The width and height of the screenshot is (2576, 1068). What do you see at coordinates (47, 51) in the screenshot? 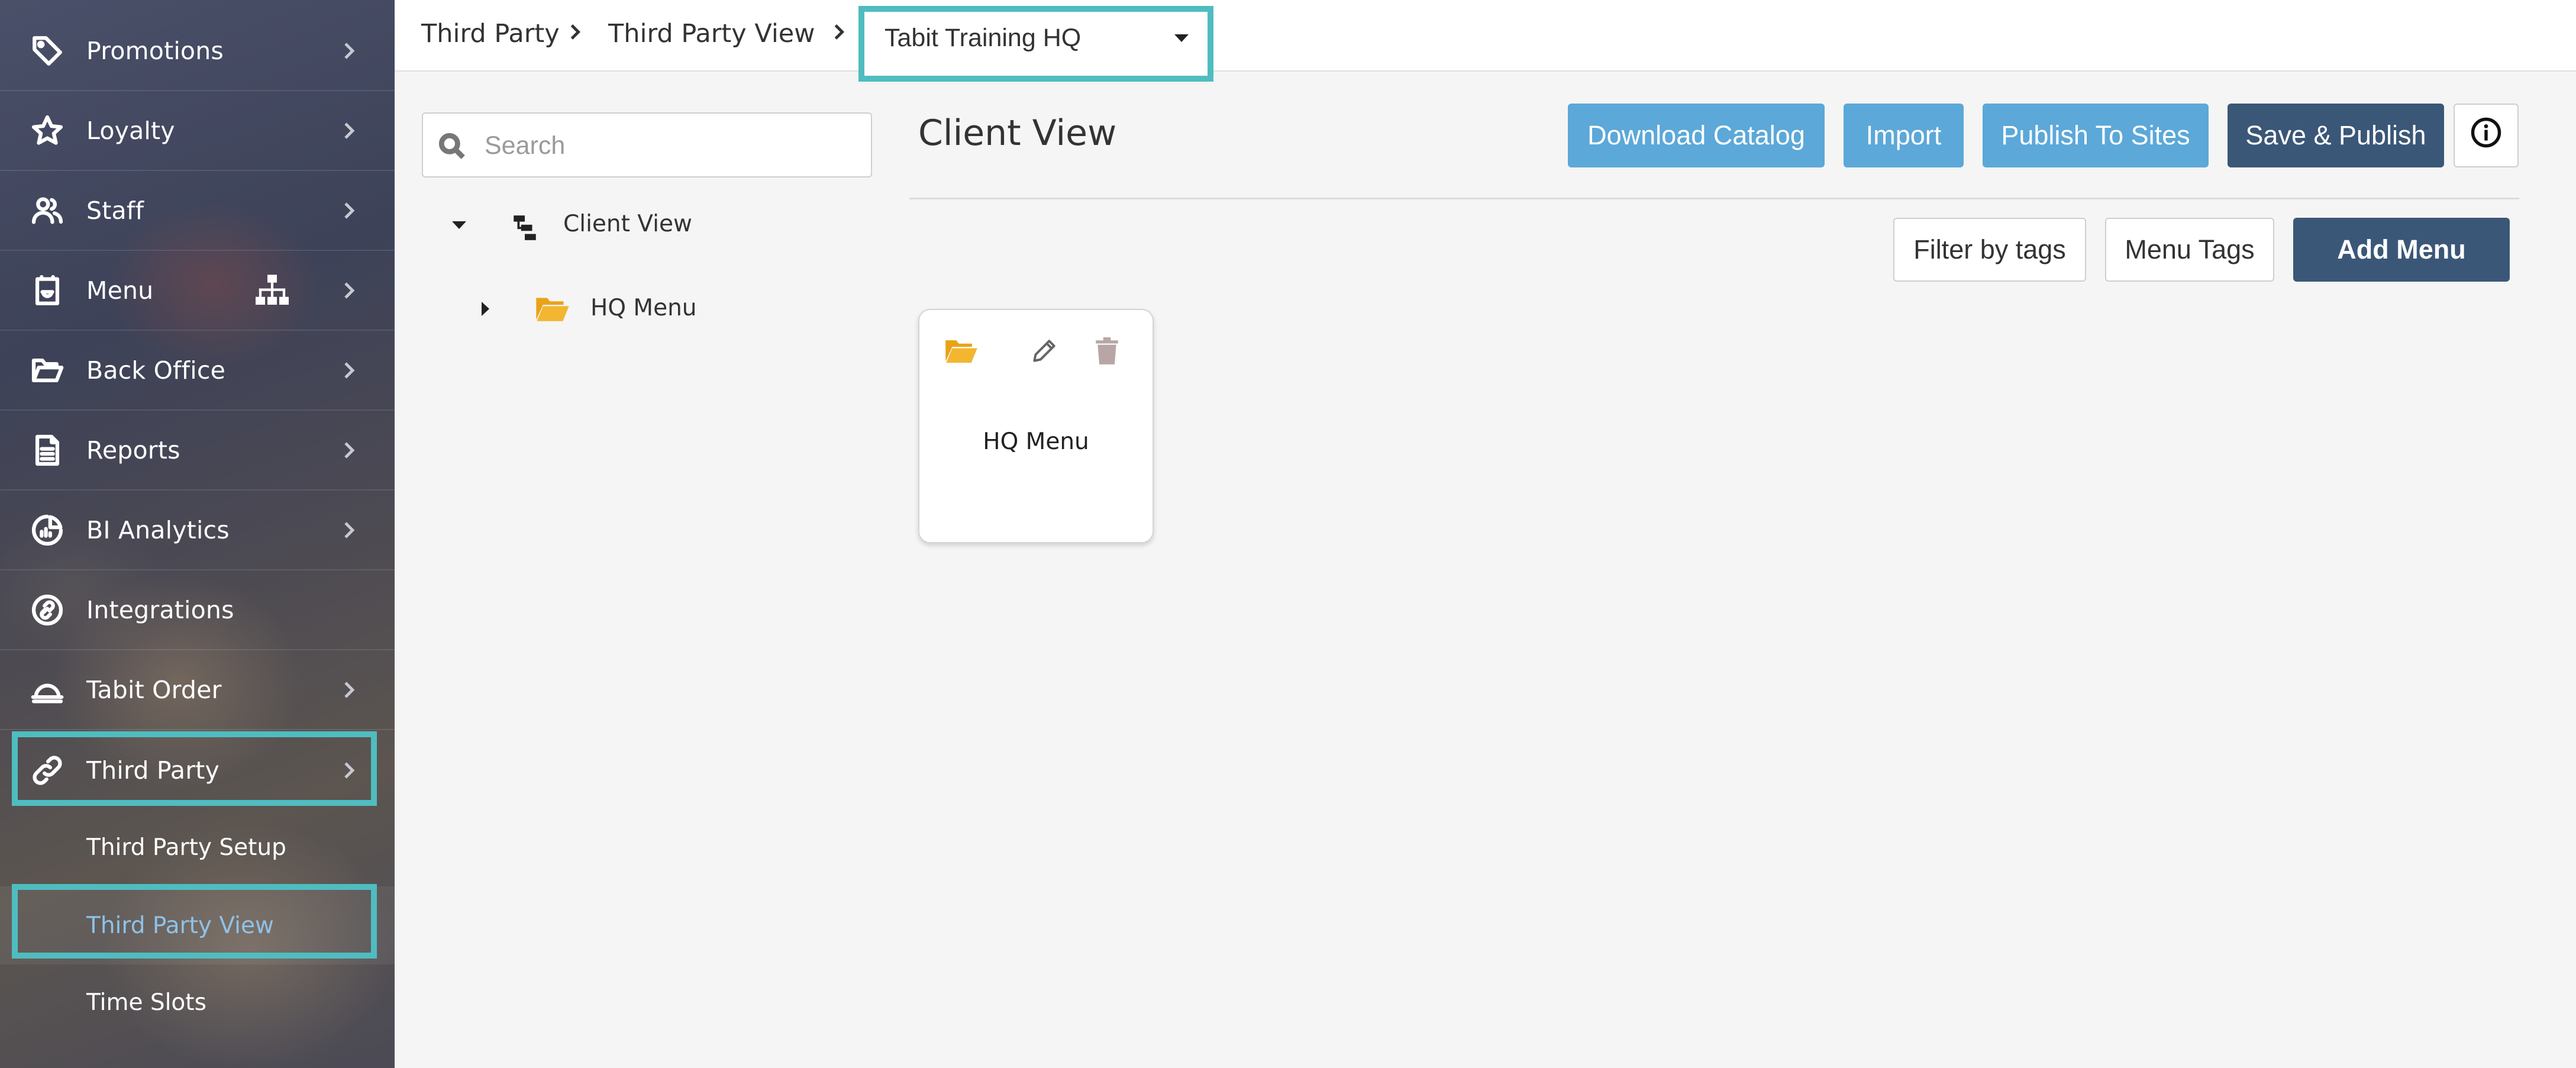
I see `tag-icon` at bounding box center [47, 51].